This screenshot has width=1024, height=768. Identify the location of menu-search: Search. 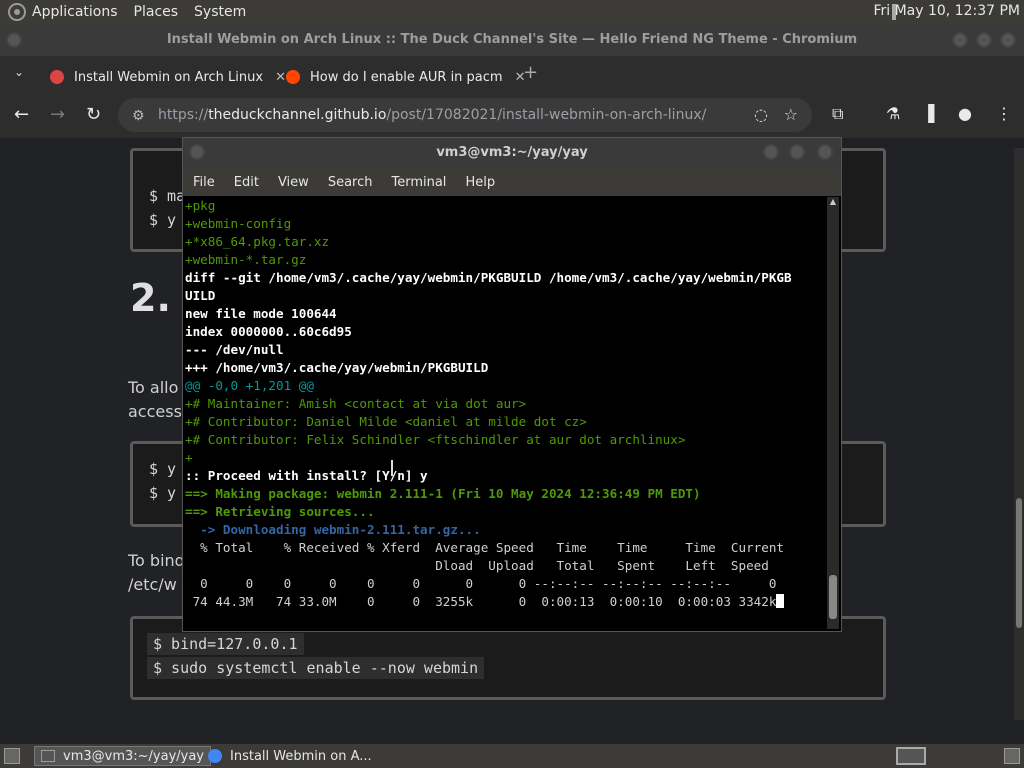
(350, 182).